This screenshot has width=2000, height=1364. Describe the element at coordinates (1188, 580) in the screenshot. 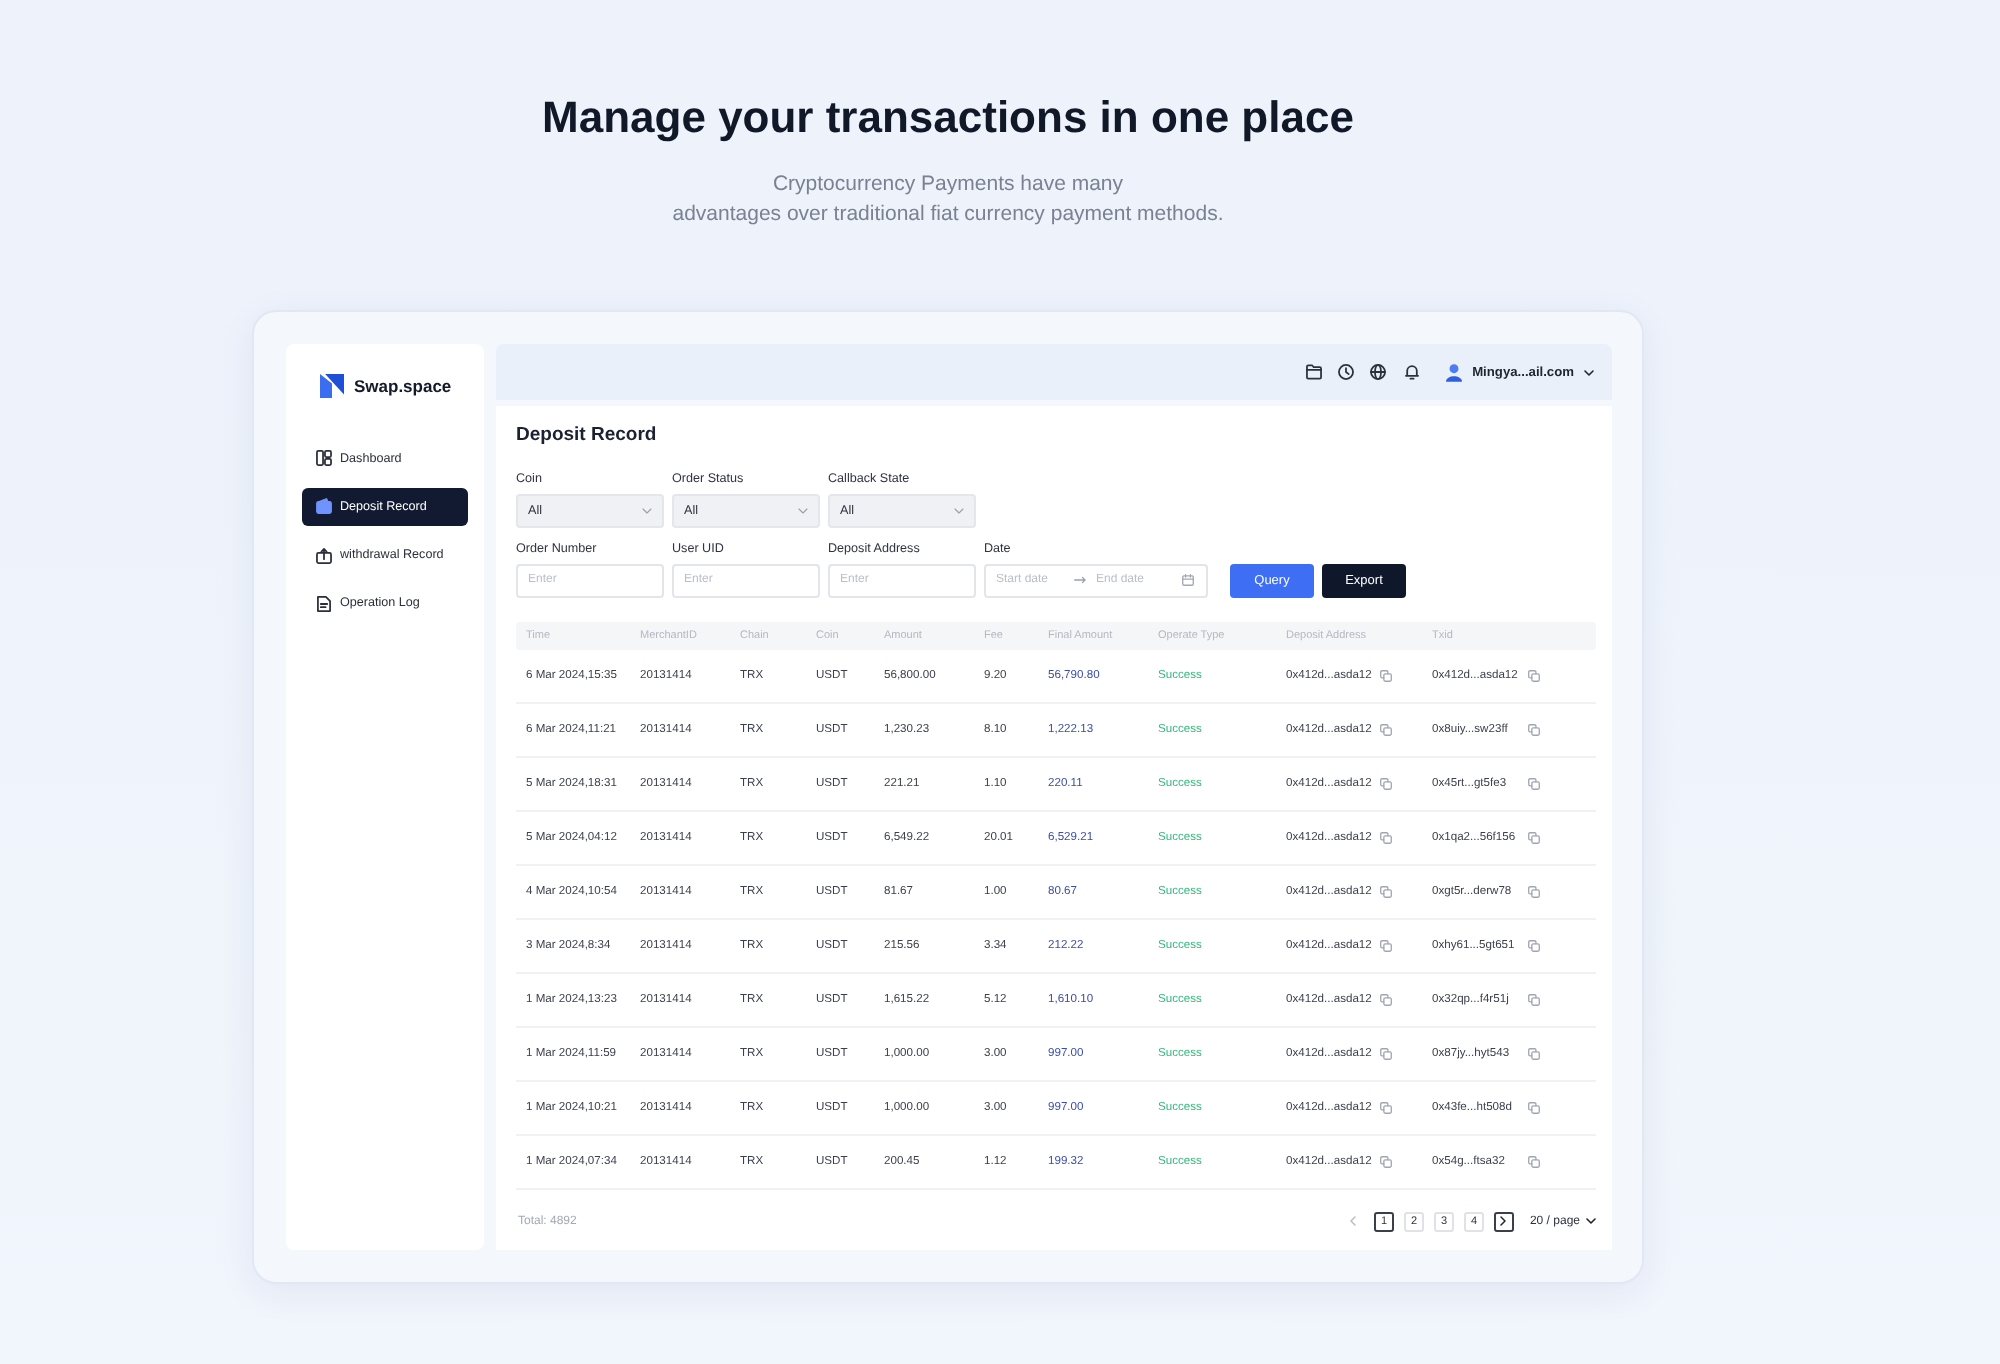

I see `calendar-icon` at that location.